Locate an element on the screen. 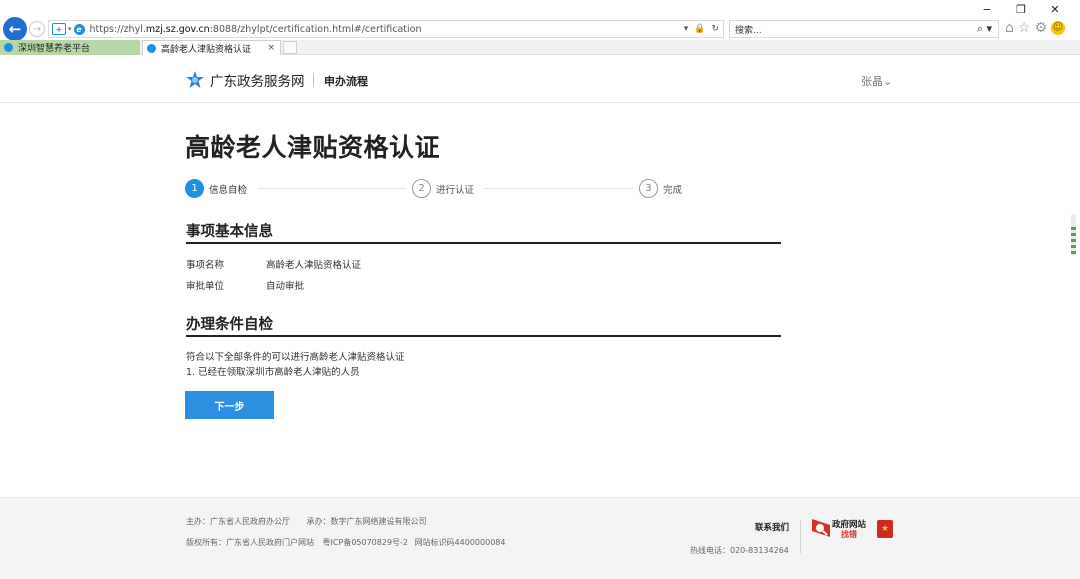  forward-arrow-icon: → is located at coordinates (37, 29).